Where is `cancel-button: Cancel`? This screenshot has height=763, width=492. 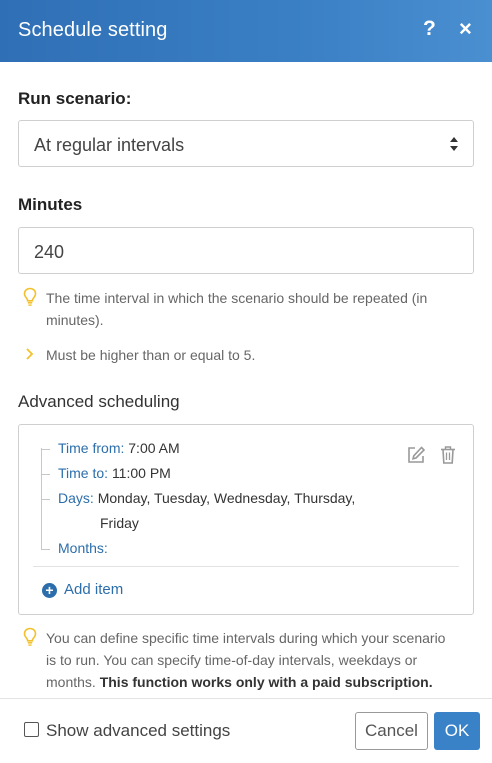 cancel-button: Cancel is located at coordinates (391, 731).